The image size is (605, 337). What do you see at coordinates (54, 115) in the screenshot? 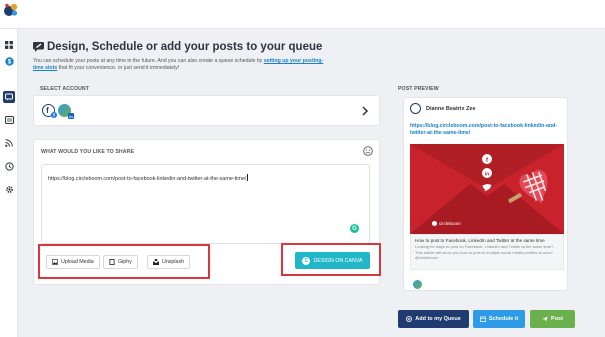
I see `facebook-icon: f` at bounding box center [54, 115].